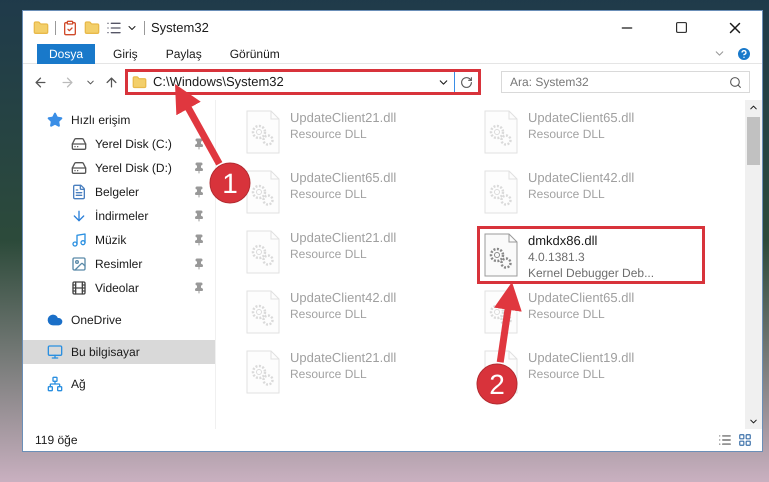 This screenshot has width=769, height=482. I want to click on item-count: 119 öğe, so click(56, 440).